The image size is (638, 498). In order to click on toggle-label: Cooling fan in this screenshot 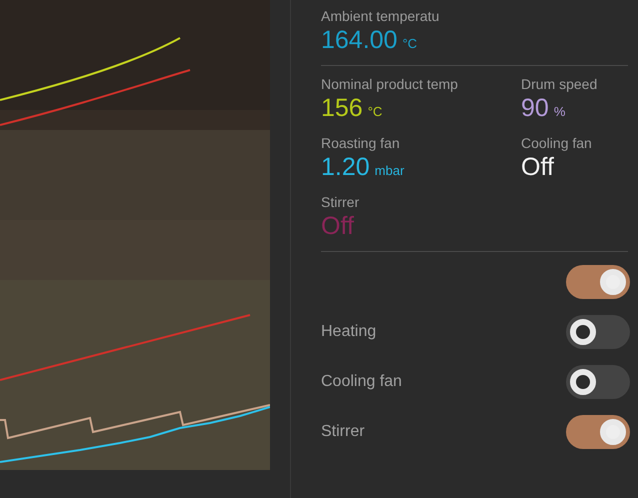, I will do `click(361, 382)`.